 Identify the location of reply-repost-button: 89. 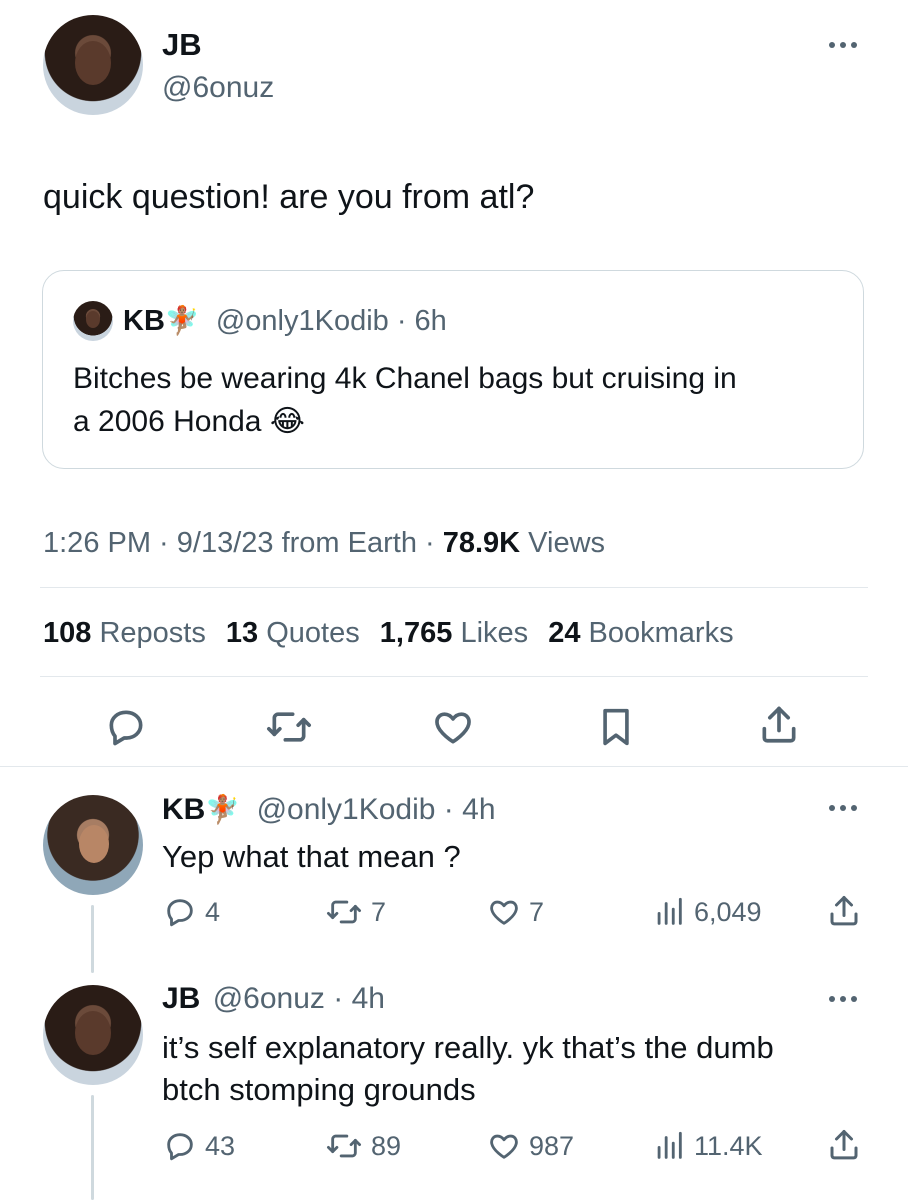
(363, 1146).